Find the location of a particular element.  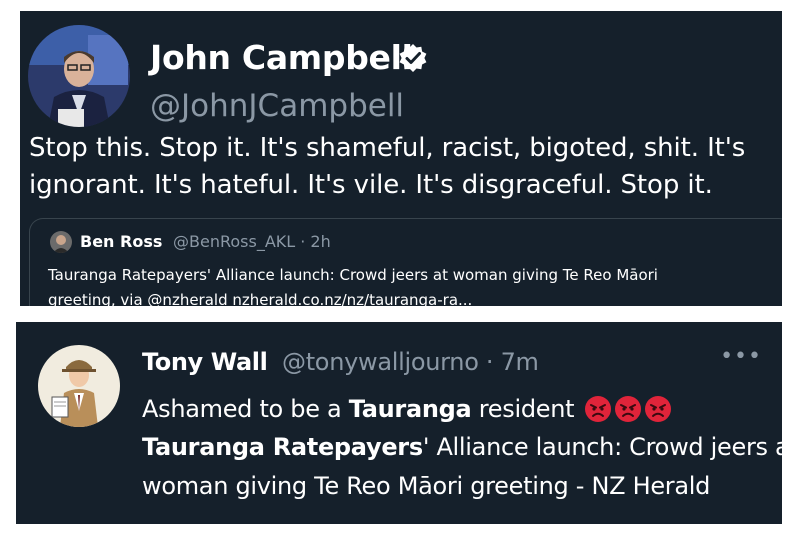

quoted-avatar is located at coordinates (61, 242).